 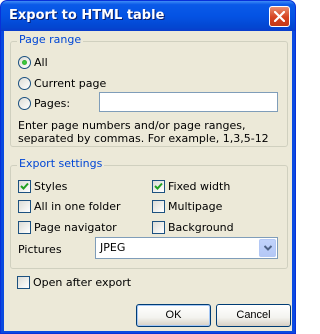 I want to click on multipage-checkbox, so click(x=158, y=206).